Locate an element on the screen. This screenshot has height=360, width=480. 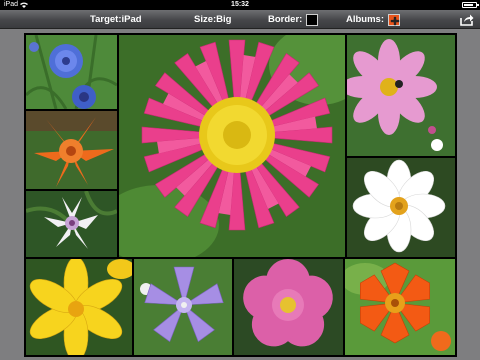
white-cosmos-bloom is located at coordinates (399, 206).